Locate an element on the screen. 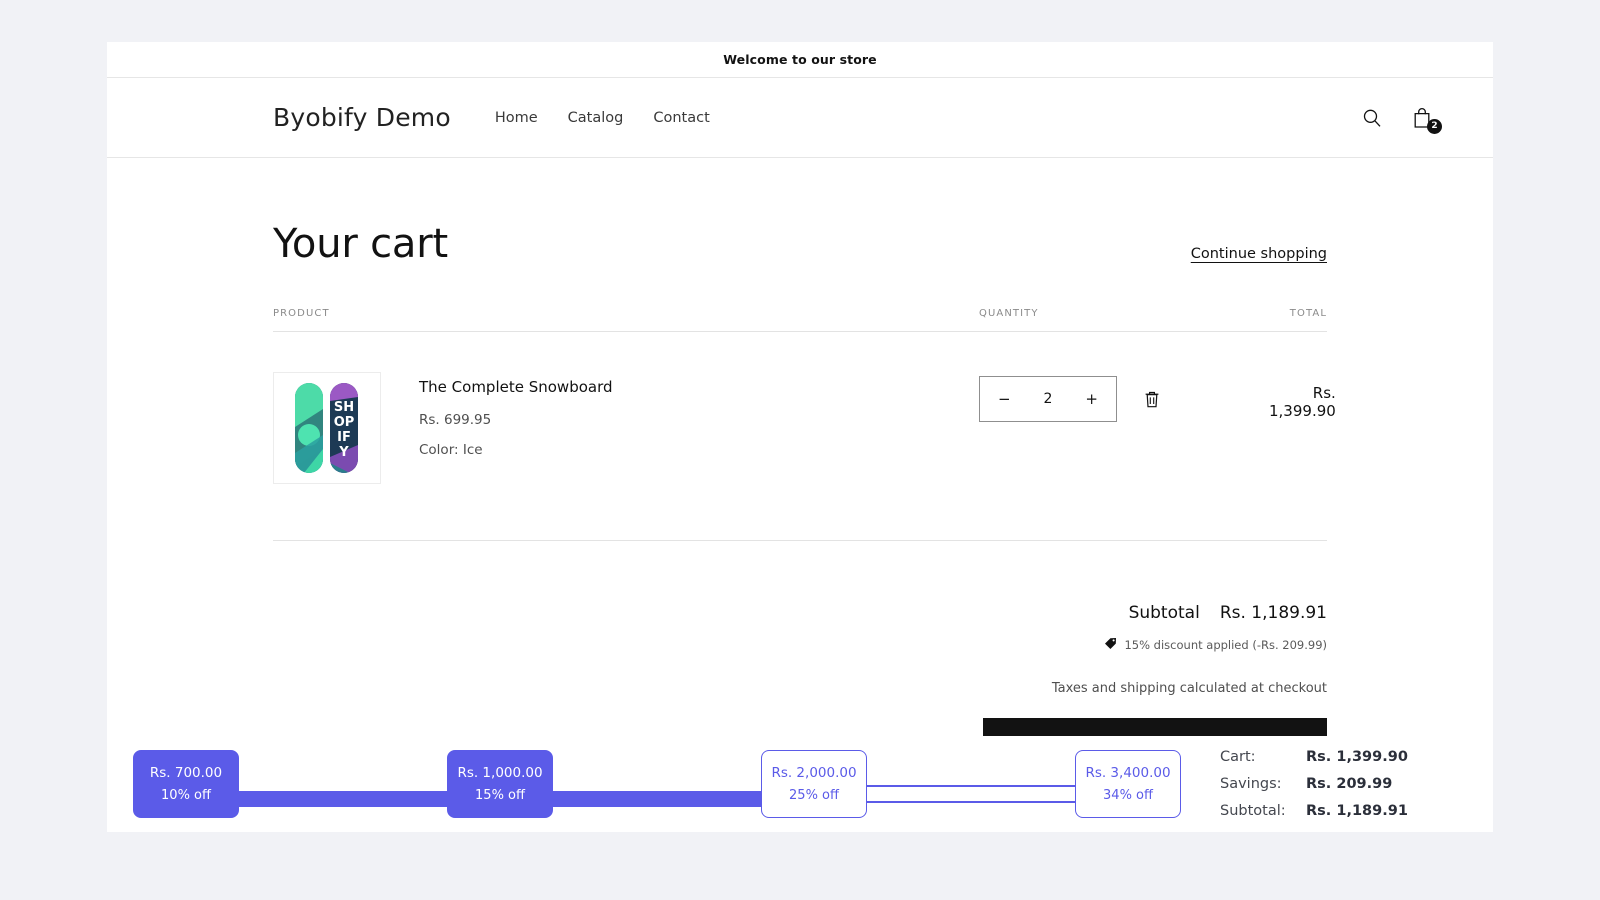 This screenshot has width=1600, height=900. summary-label: Cart: is located at coordinates (1238, 757).